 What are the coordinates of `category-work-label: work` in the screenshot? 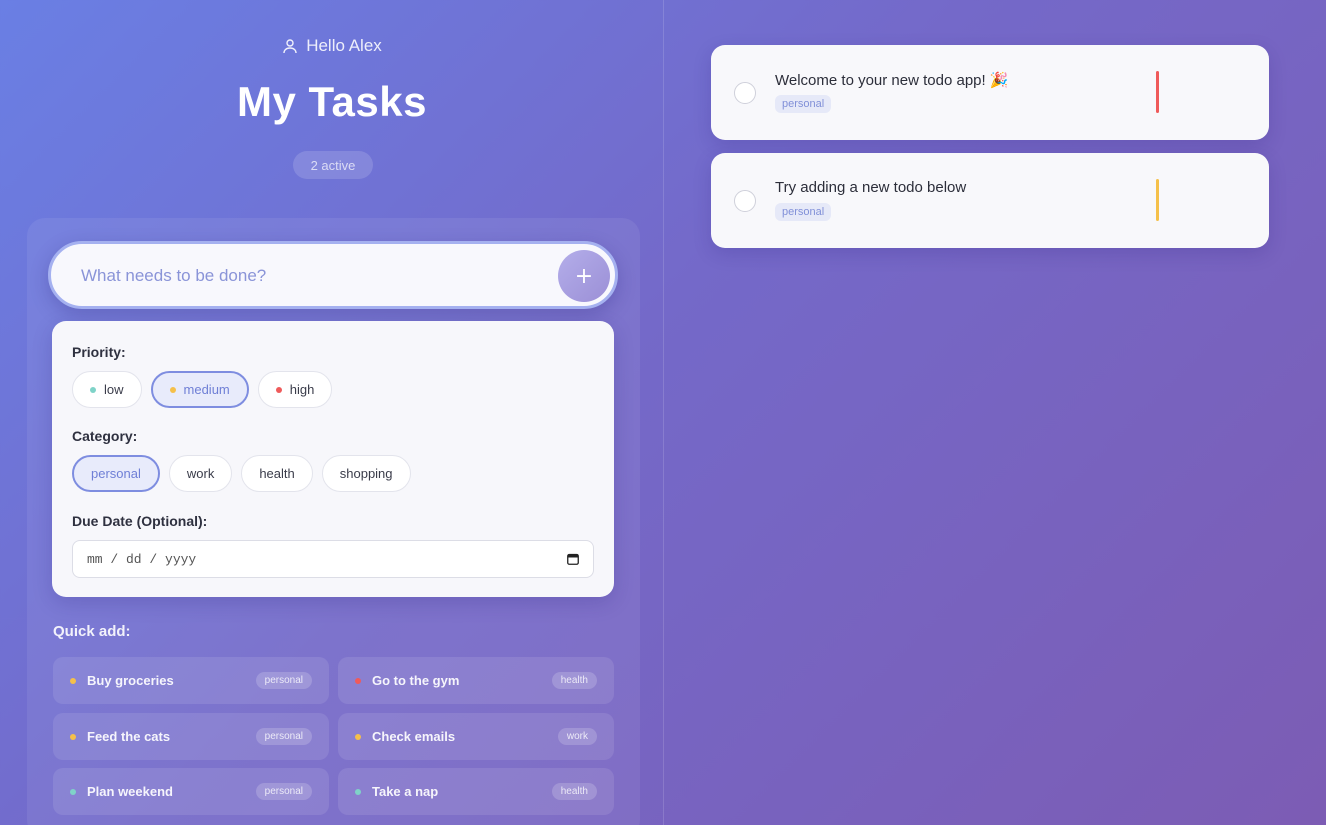 It's located at (200, 473).